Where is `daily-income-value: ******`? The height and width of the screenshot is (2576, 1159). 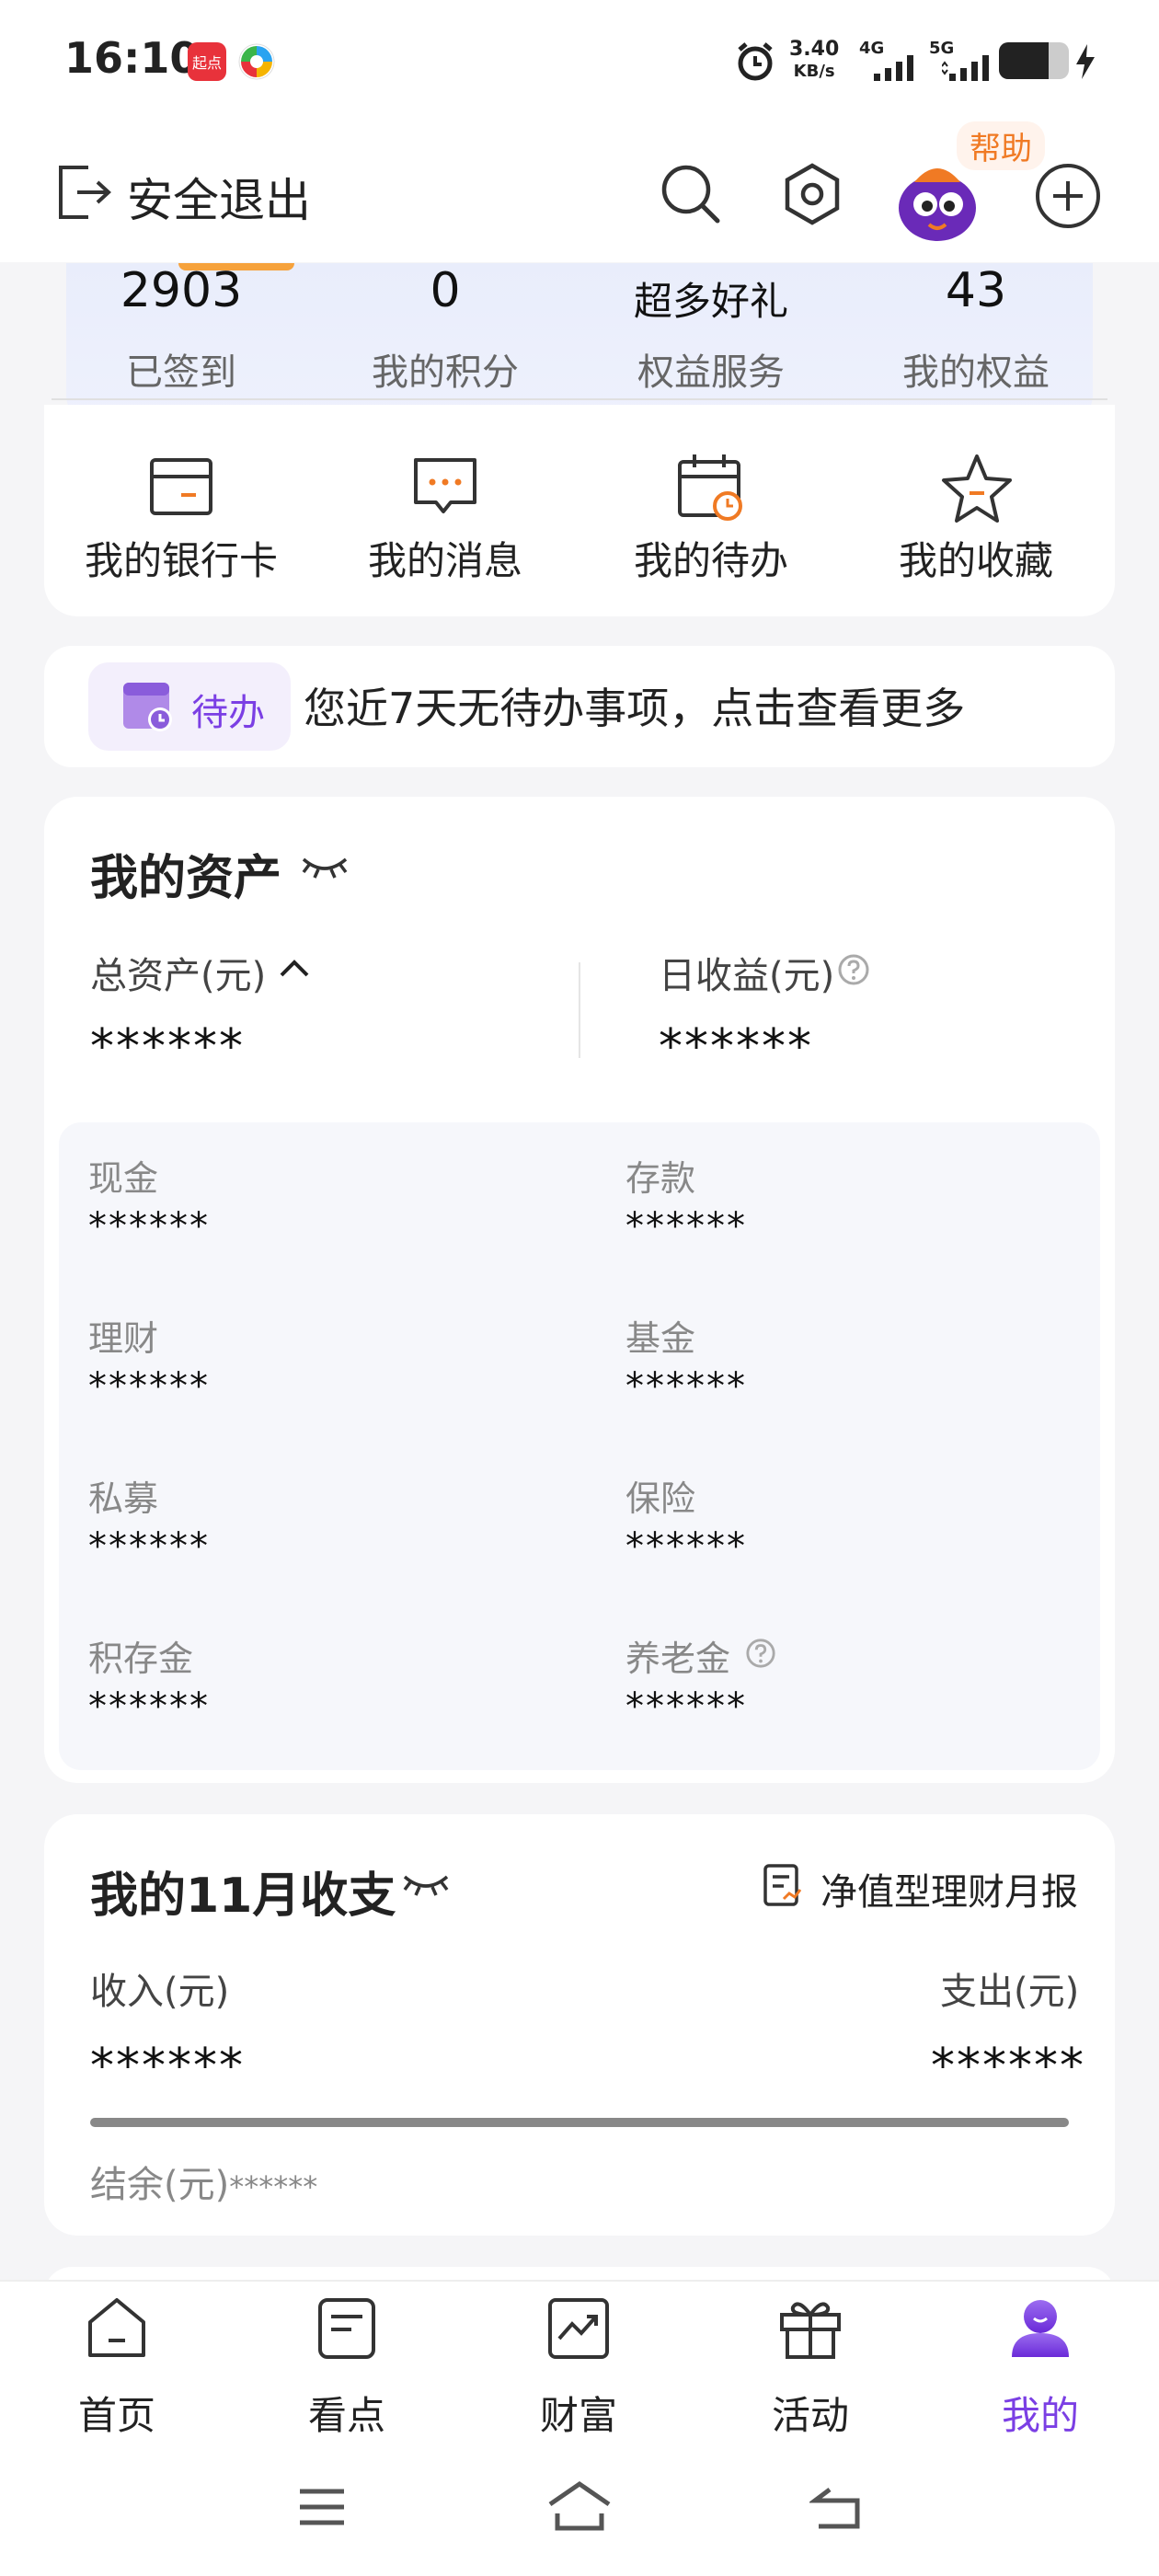
daily-income-value: ****** is located at coordinates (736, 1047).